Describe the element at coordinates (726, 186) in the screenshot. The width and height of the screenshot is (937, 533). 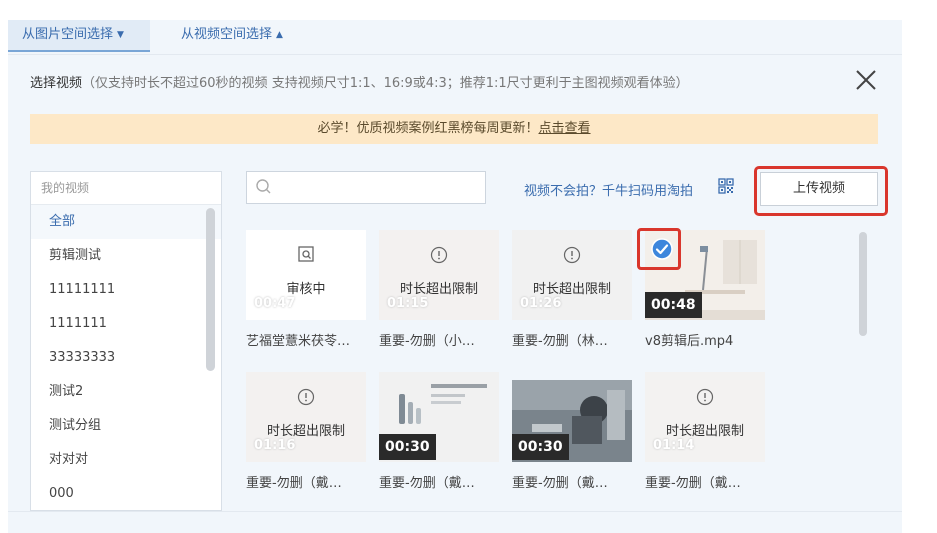
I see `qr-code-icon` at that location.